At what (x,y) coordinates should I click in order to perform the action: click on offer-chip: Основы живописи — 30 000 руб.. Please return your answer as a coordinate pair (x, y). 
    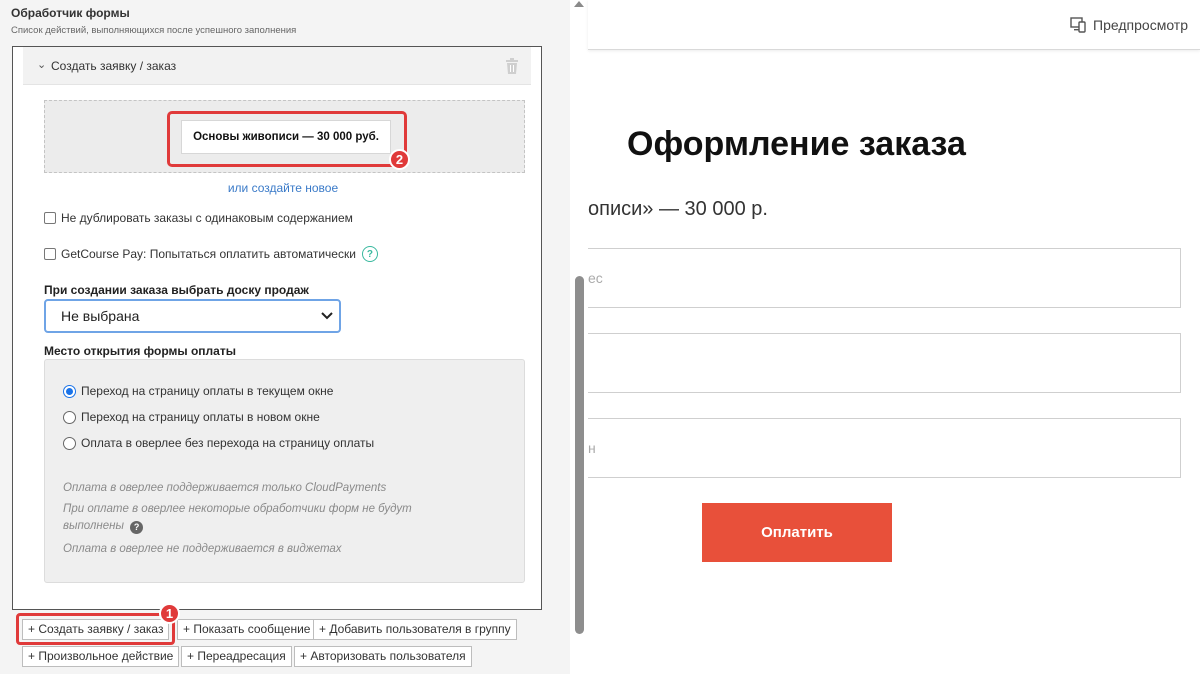
    Looking at the image, I should click on (286, 137).